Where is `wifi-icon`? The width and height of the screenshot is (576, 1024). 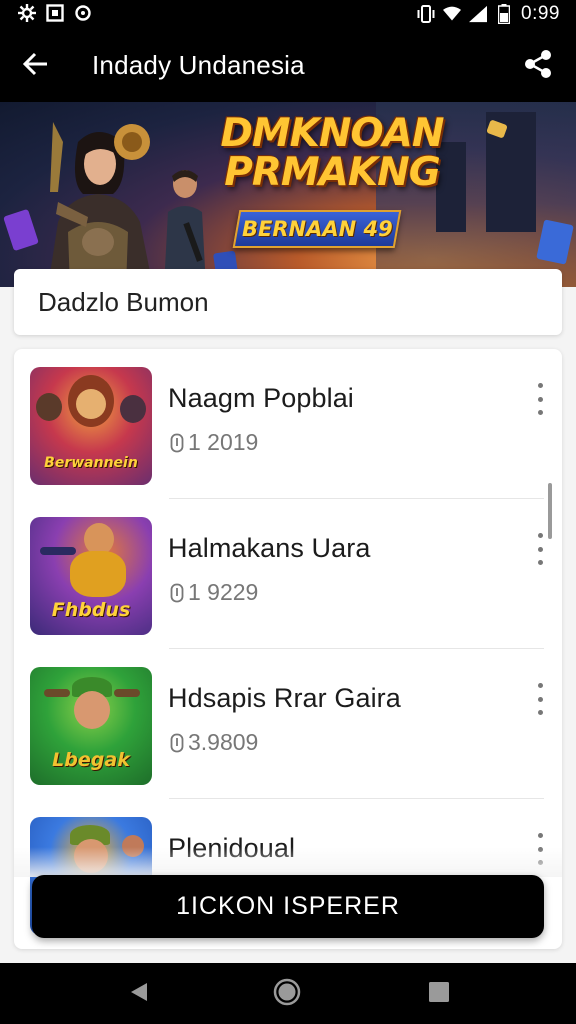 wifi-icon is located at coordinates (452, 14).